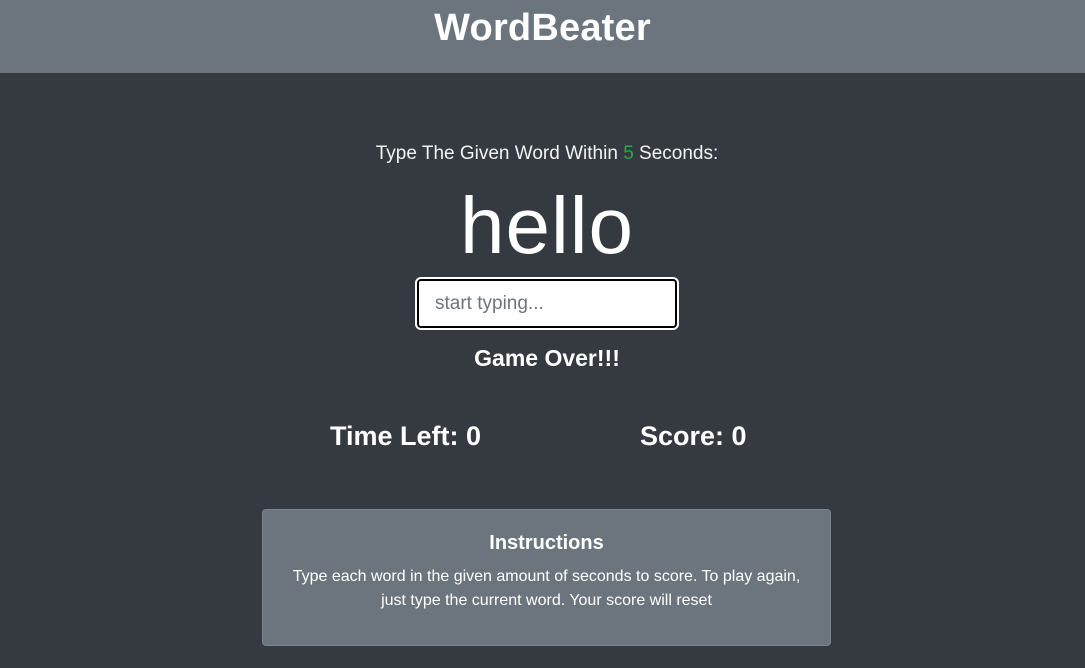  I want to click on score-value: 0, so click(739, 436).